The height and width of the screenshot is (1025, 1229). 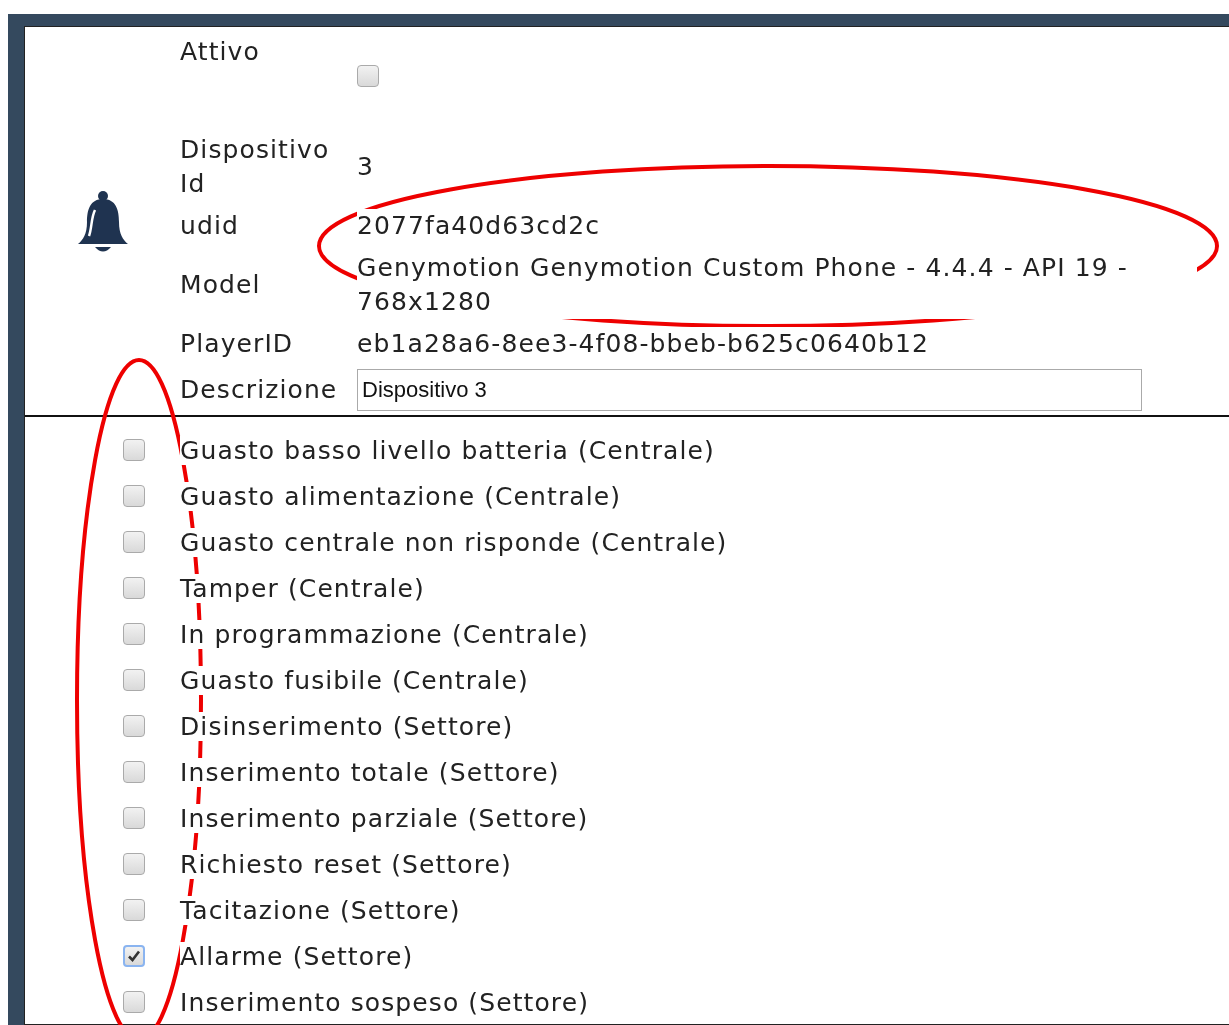 I want to click on option-label: Inserimento parziale (Settore), so click(x=384, y=818).